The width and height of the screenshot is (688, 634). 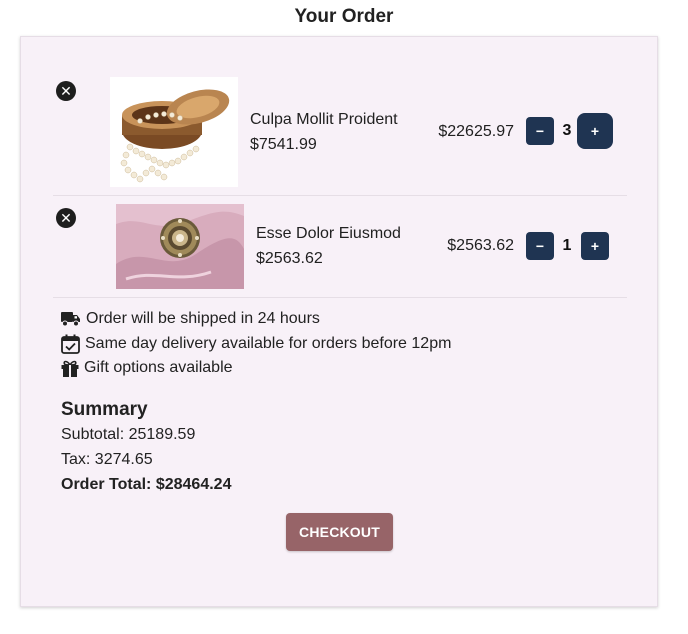 What do you see at coordinates (344, 16) in the screenshot?
I see `page-title: Your Order` at bounding box center [344, 16].